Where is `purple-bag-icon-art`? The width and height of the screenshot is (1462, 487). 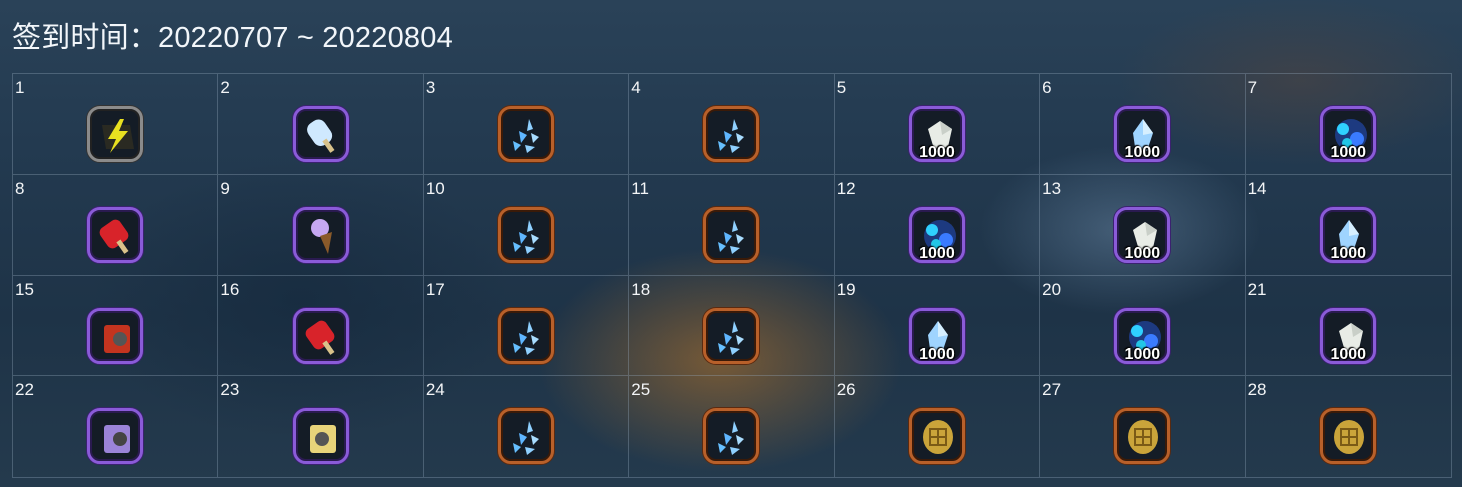
purple-bag-icon-art is located at coordinates (117, 439).